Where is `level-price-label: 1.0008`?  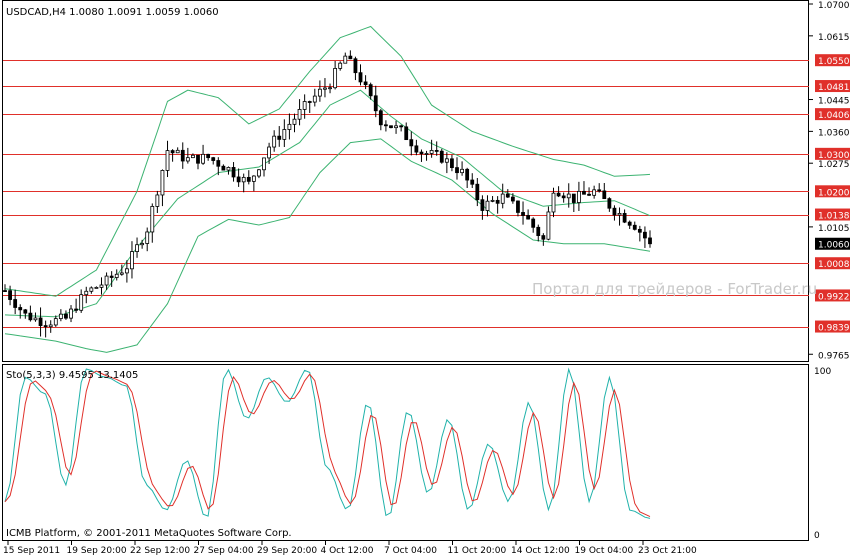 level-price-label: 1.0008 is located at coordinates (834, 265).